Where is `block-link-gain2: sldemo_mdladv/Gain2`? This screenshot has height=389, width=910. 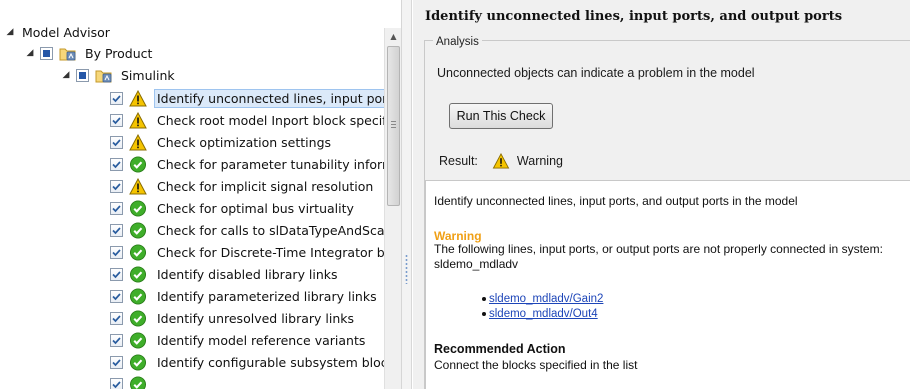
block-link-gain2: sldemo_mdladv/Gain2 is located at coordinates (546, 299).